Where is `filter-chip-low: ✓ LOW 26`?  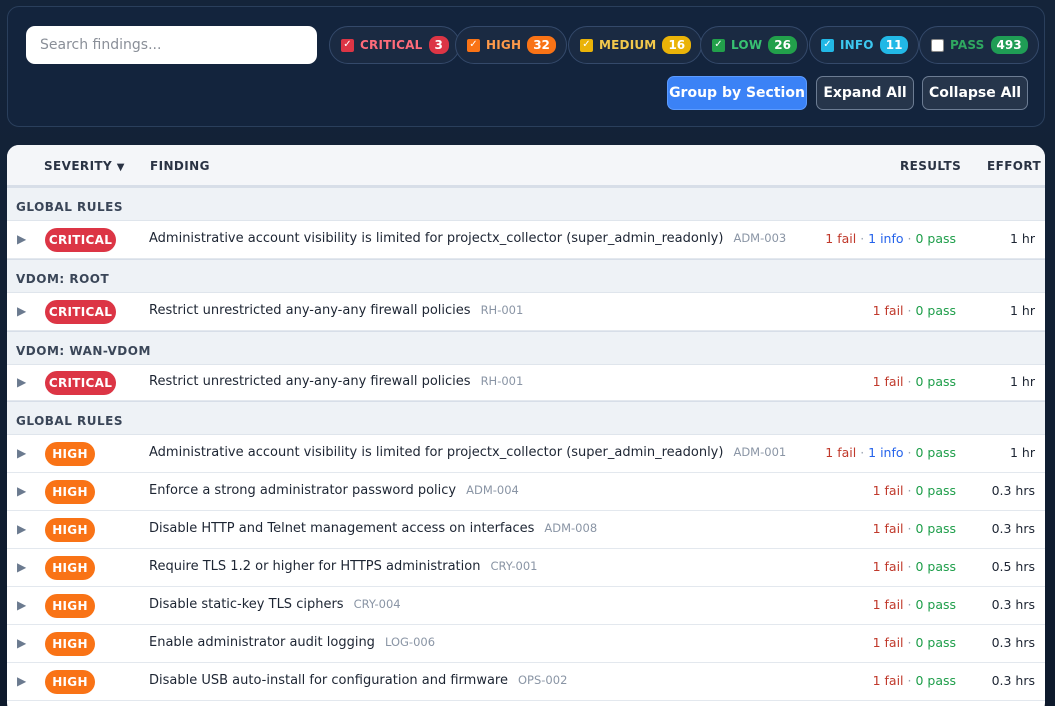
filter-chip-low: ✓ LOW 26 is located at coordinates (754, 45).